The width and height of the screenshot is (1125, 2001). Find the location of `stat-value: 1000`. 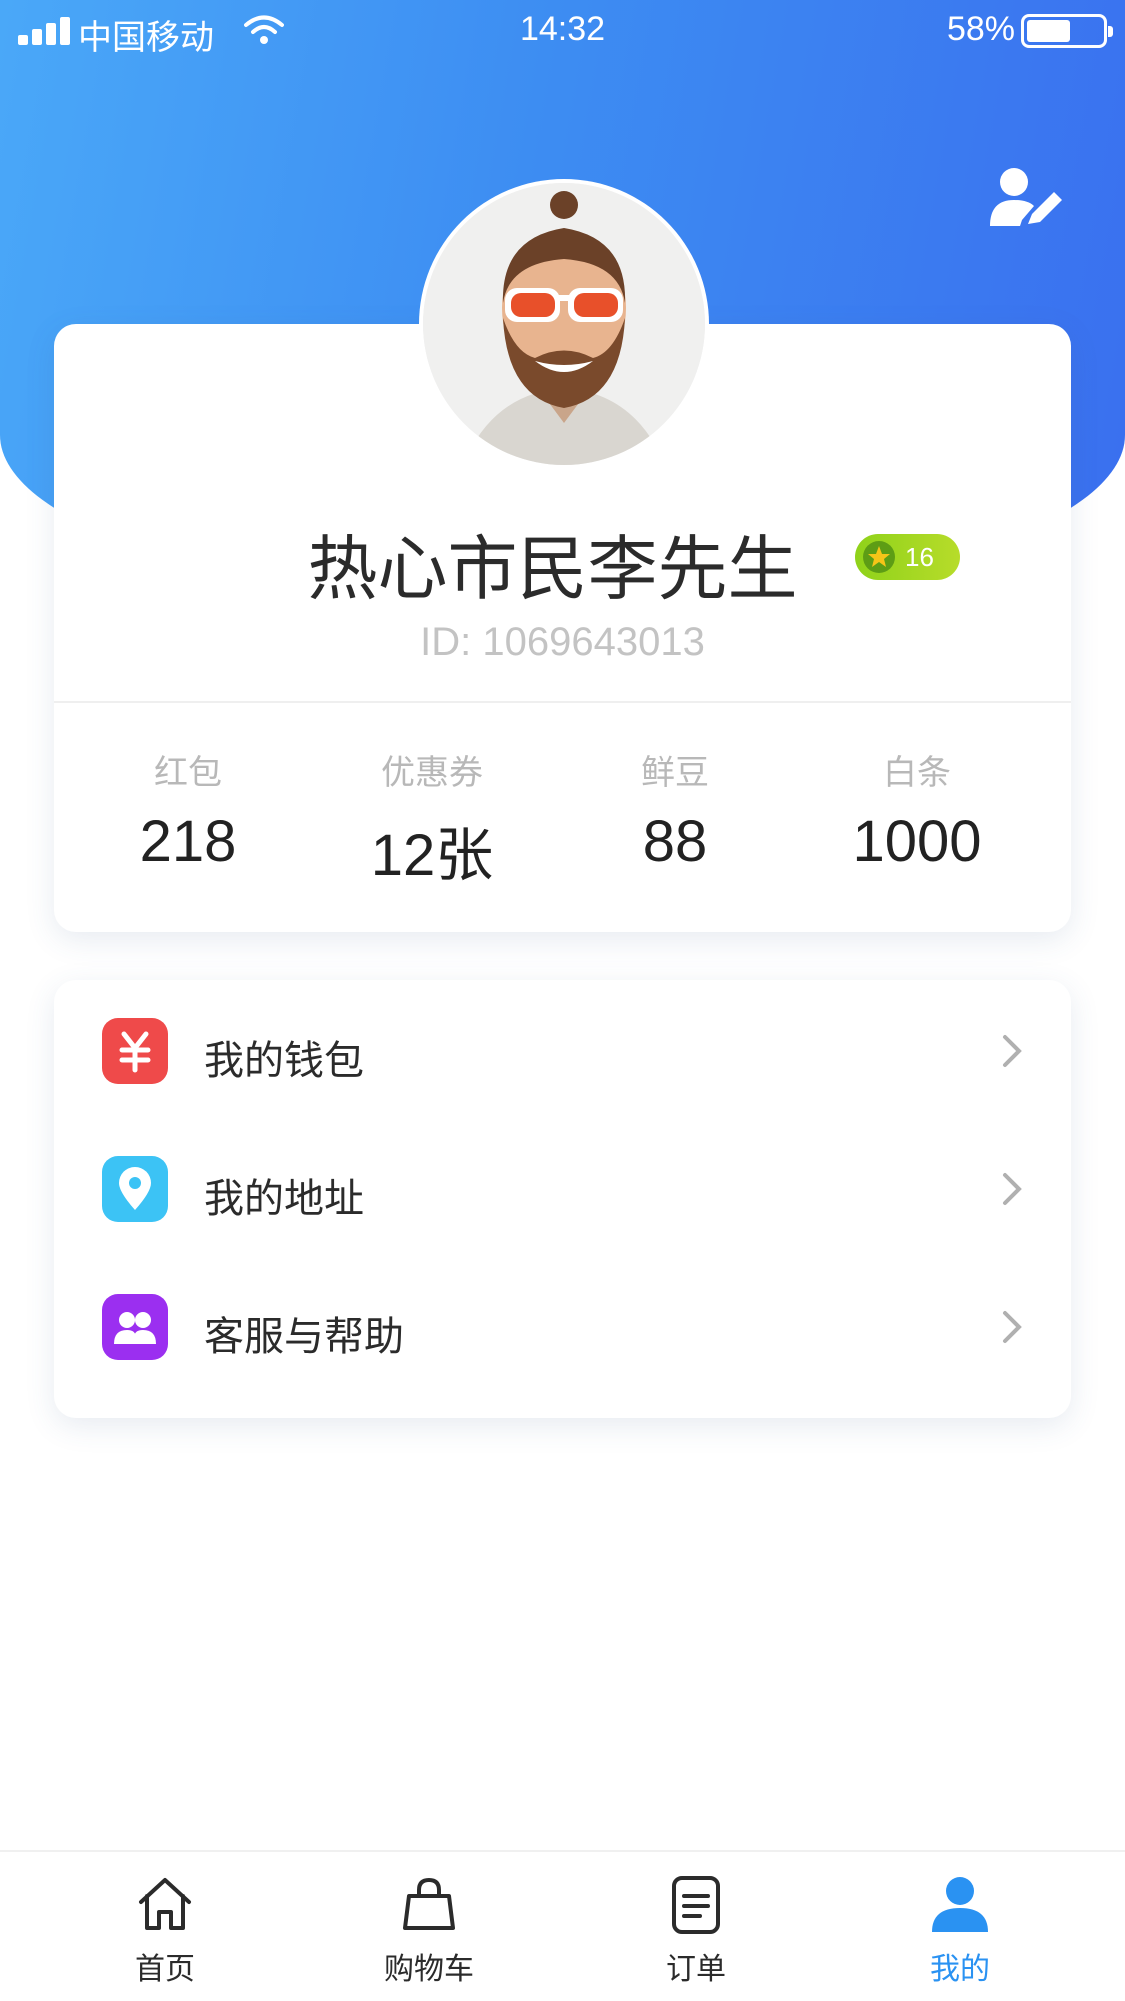

stat-value: 1000 is located at coordinates (917, 841).